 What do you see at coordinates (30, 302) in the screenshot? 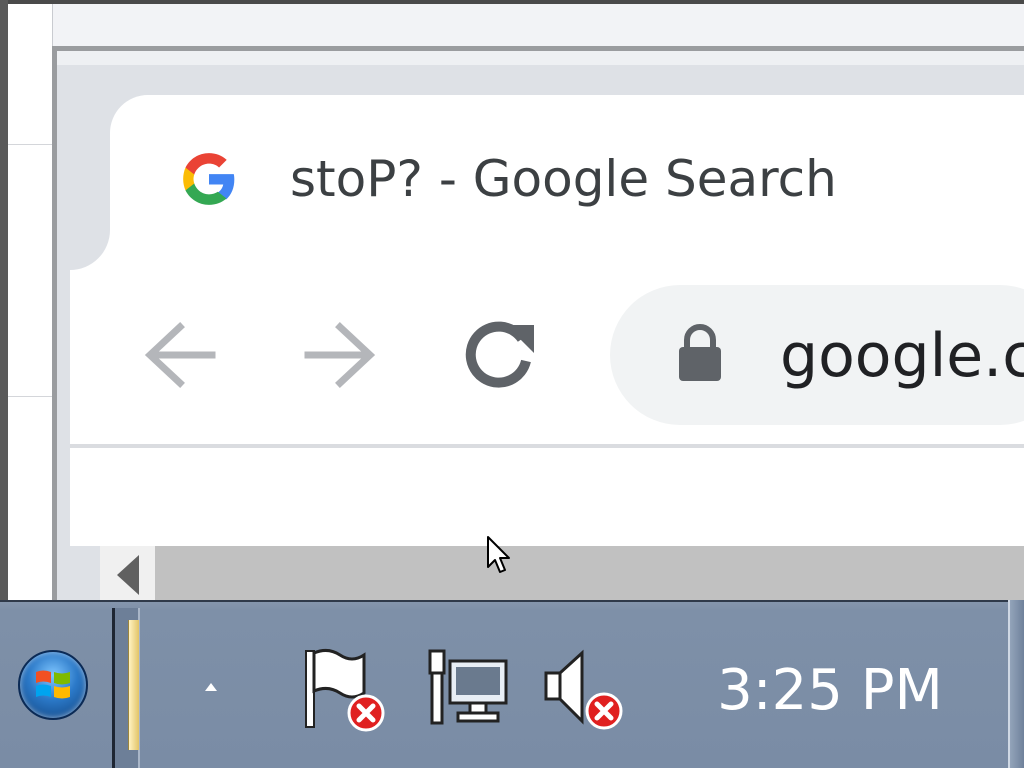
I see `background-window-panel` at bounding box center [30, 302].